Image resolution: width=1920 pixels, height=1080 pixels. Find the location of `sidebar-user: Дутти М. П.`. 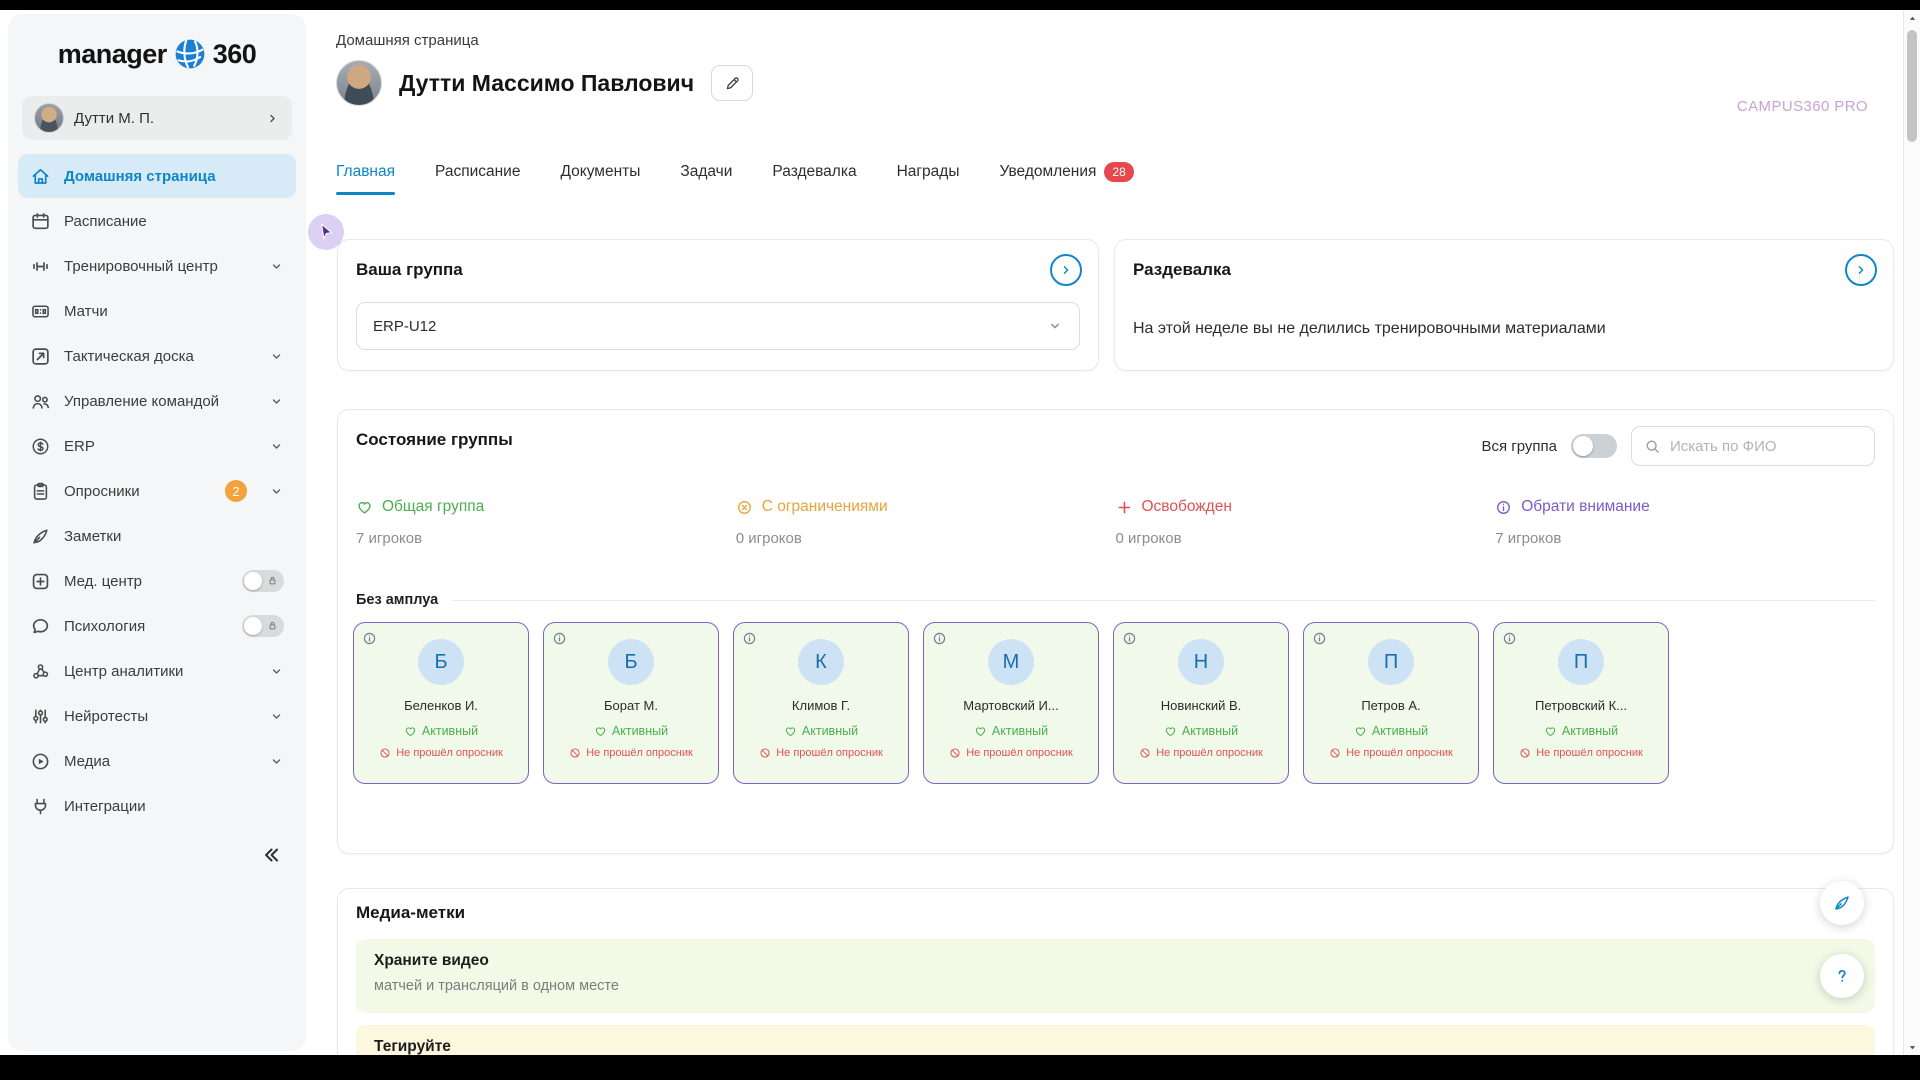

sidebar-user: Дутти М. П. is located at coordinates (157, 118).